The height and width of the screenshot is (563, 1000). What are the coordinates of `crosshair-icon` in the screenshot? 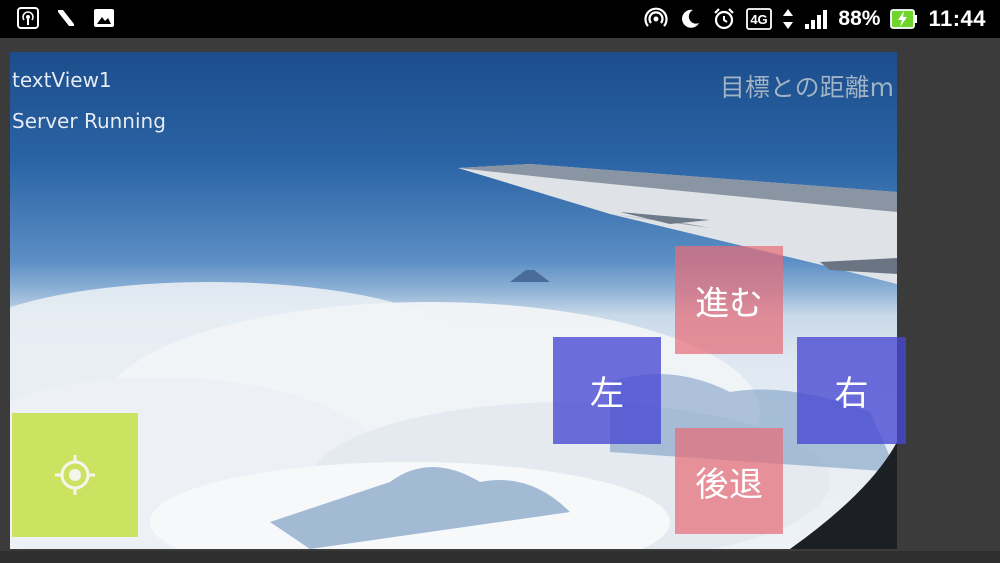 It's located at (75, 475).